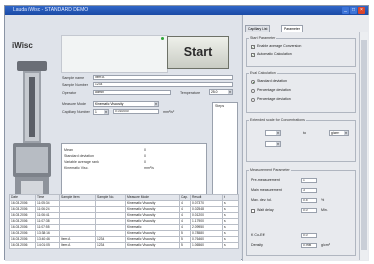 The image size is (374, 264). Describe the element at coordinates (309, 210) in the screenshot. I see `wait-delay-field: 0.0` at that location.